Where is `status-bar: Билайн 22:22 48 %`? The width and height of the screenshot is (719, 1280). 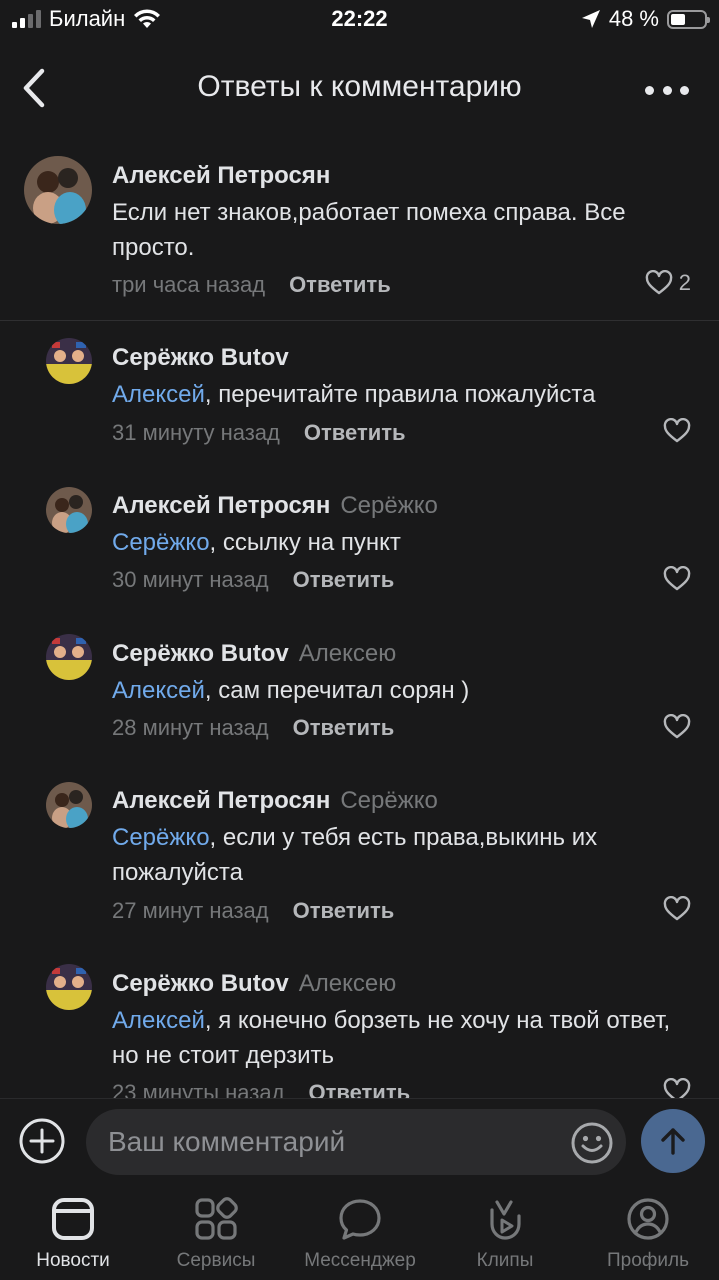
status-bar: Билайн 22:22 48 % is located at coordinates (359, 20).